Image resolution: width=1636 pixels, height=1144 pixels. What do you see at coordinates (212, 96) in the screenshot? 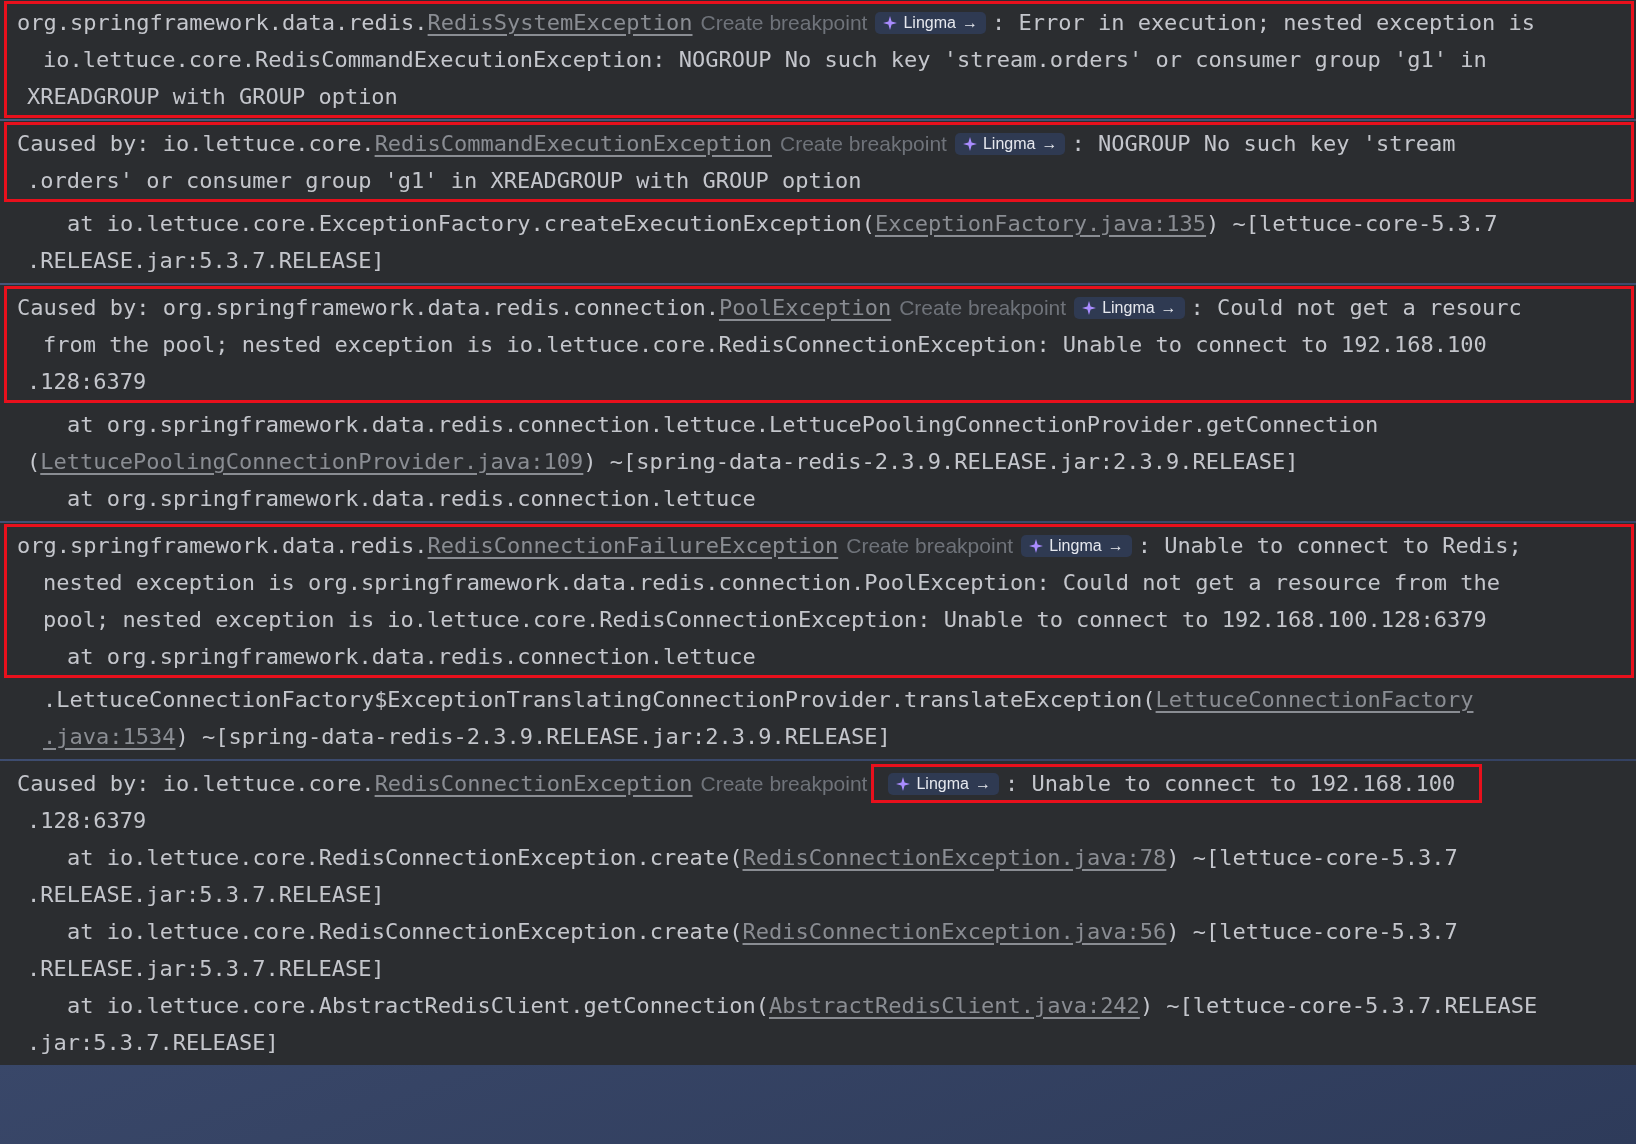
I see `log-text: XREADGROUP with GROUP option` at bounding box center [212, 96].